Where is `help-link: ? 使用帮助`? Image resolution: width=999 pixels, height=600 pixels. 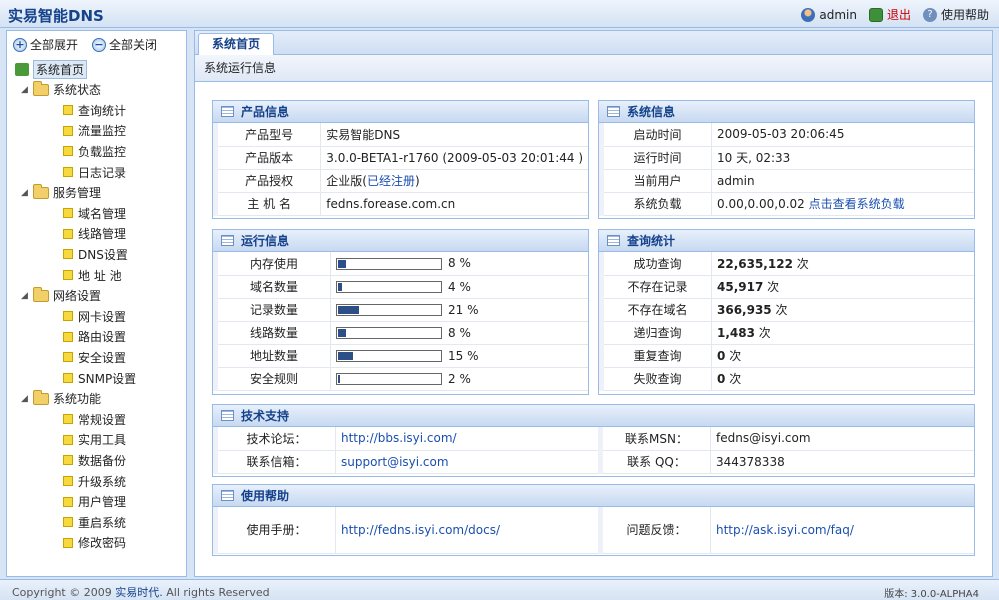 help-link: ? 使用帮助 is located at coordinates (955, 14).